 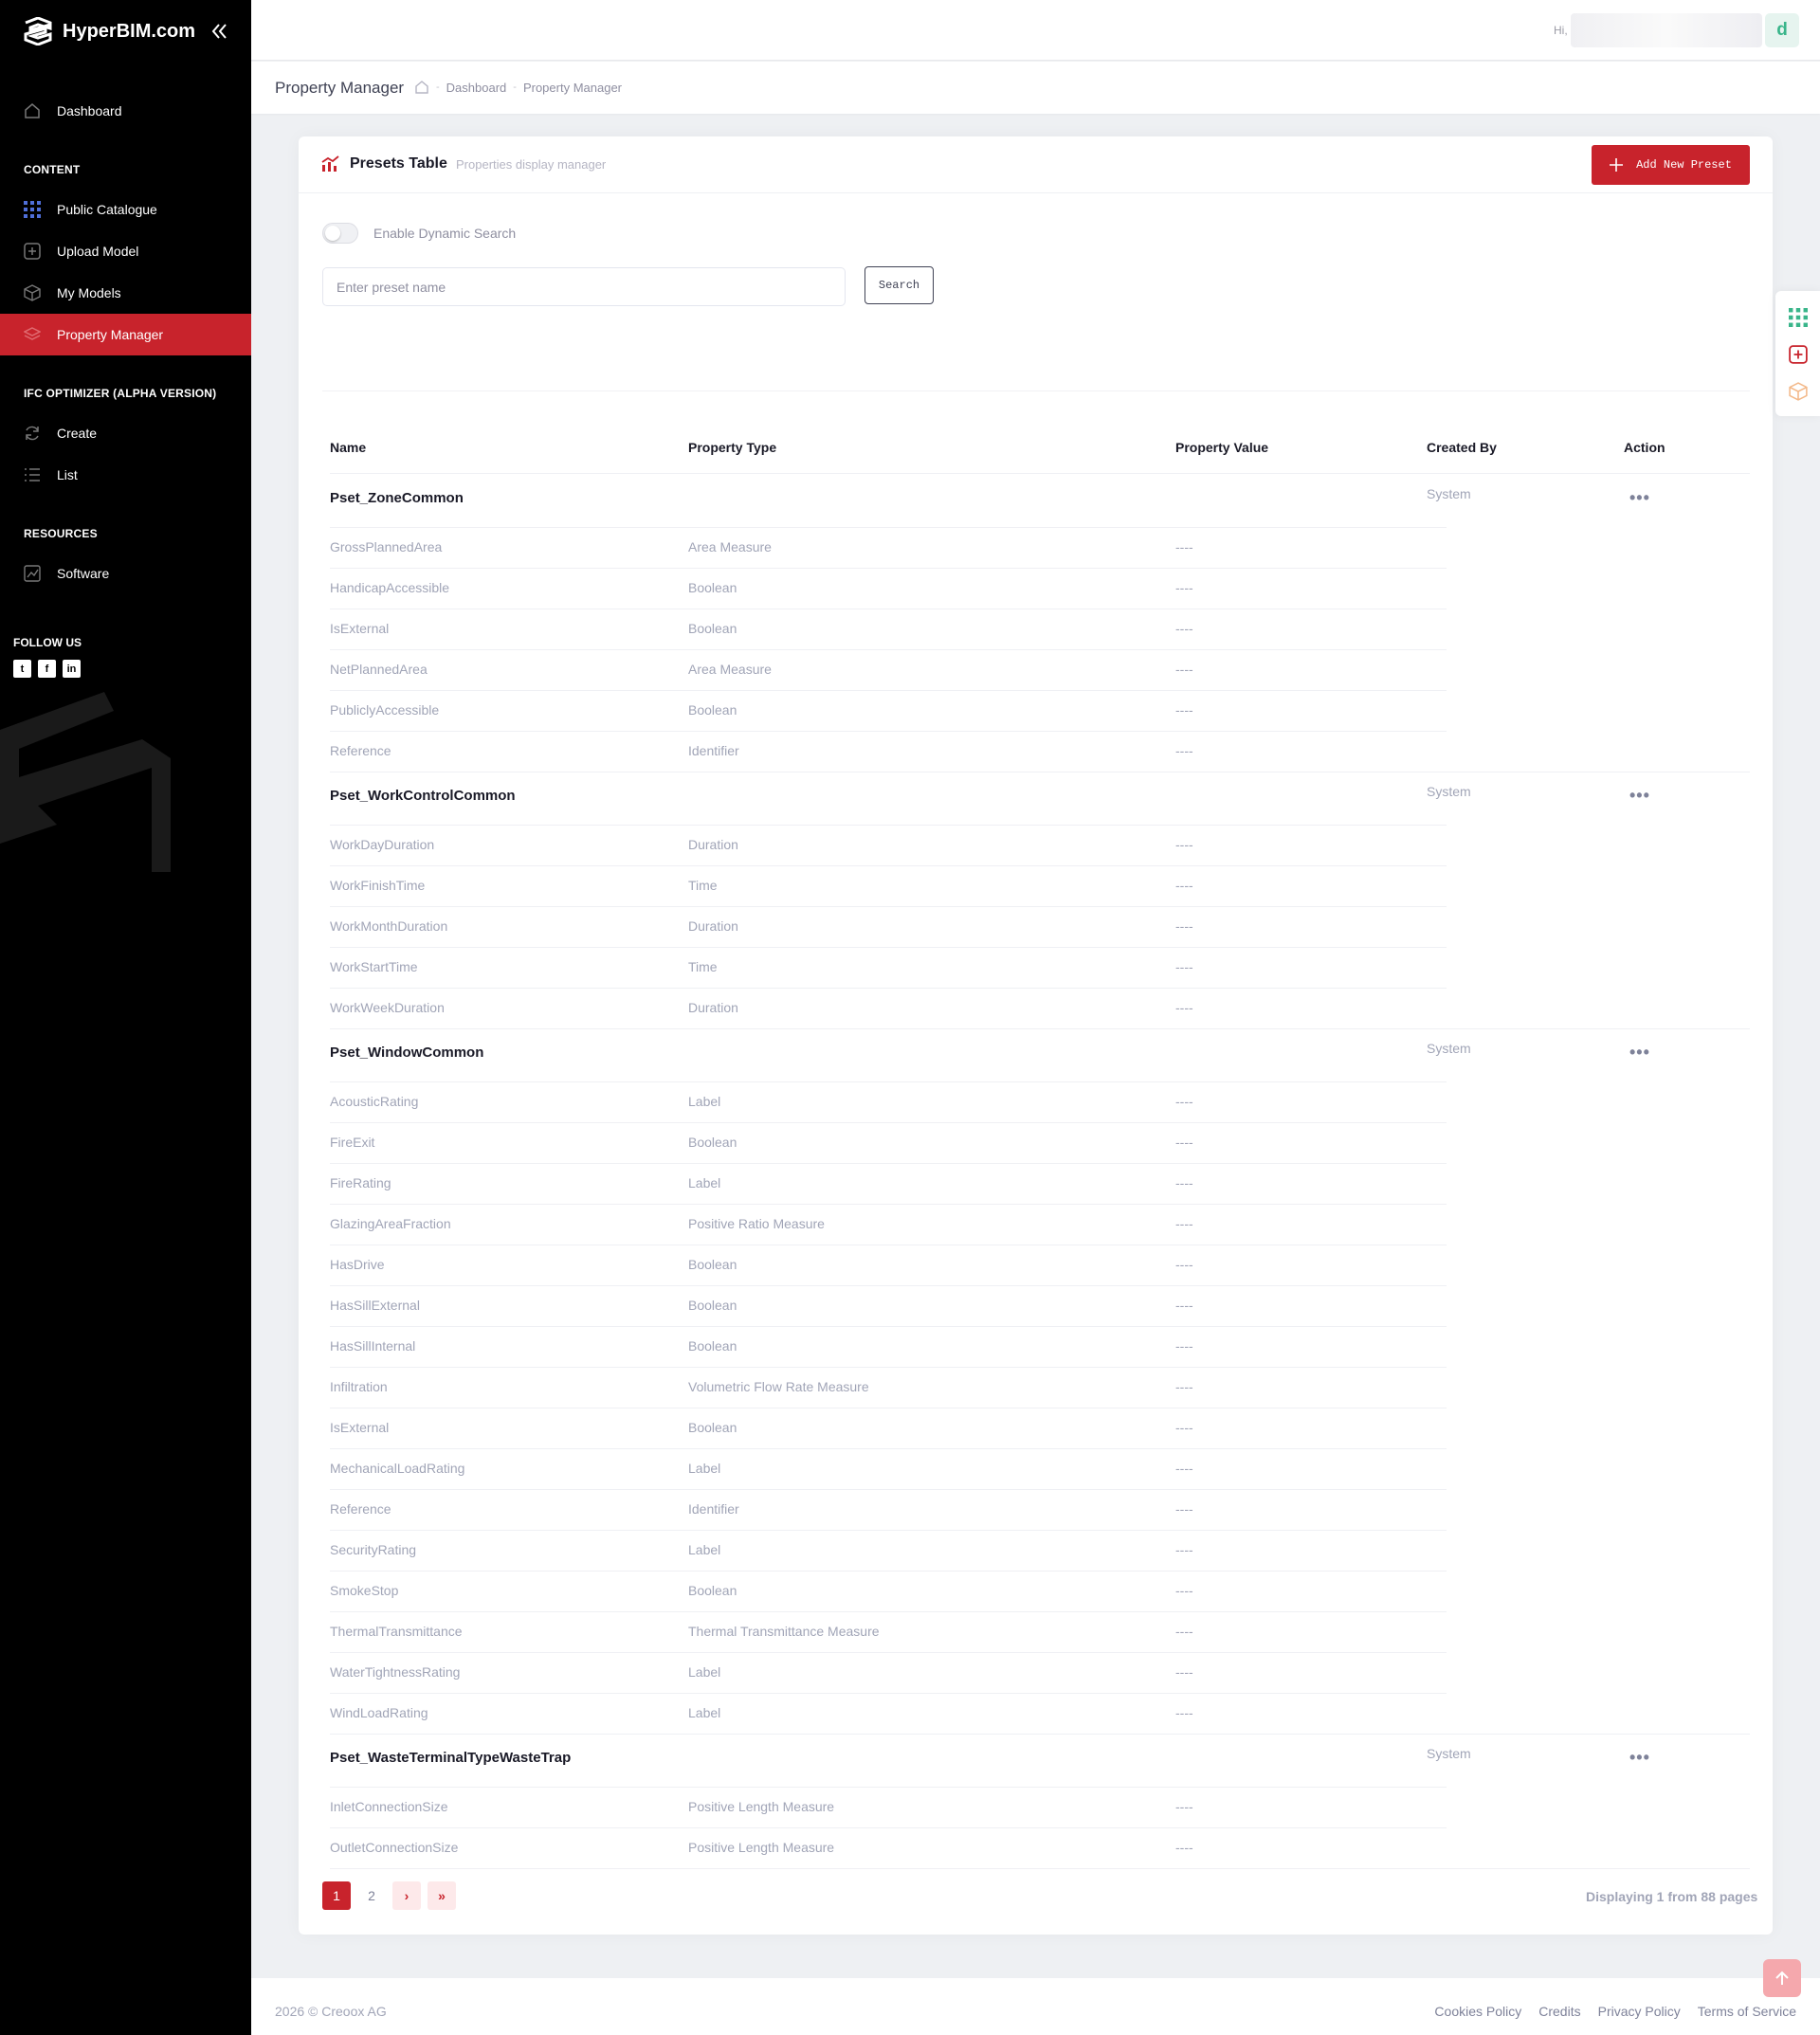 What do you see at coordinates (340, 233) in the screenshot?
I see `dynamic-search-toggle` at bounding box center [340, 233].